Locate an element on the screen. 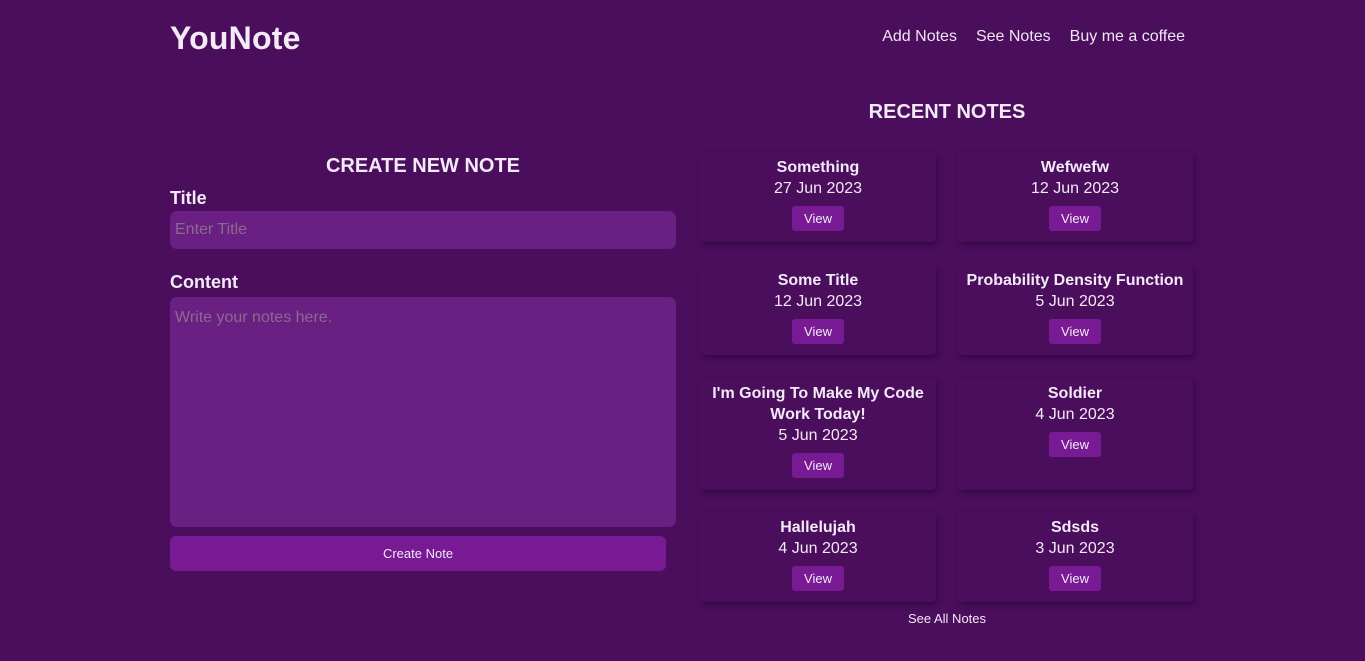 The height and width of the screenshot is (661, 1365). note-card: Soldier 4 Jun 2023 View is located at coordinates (1075, 434).